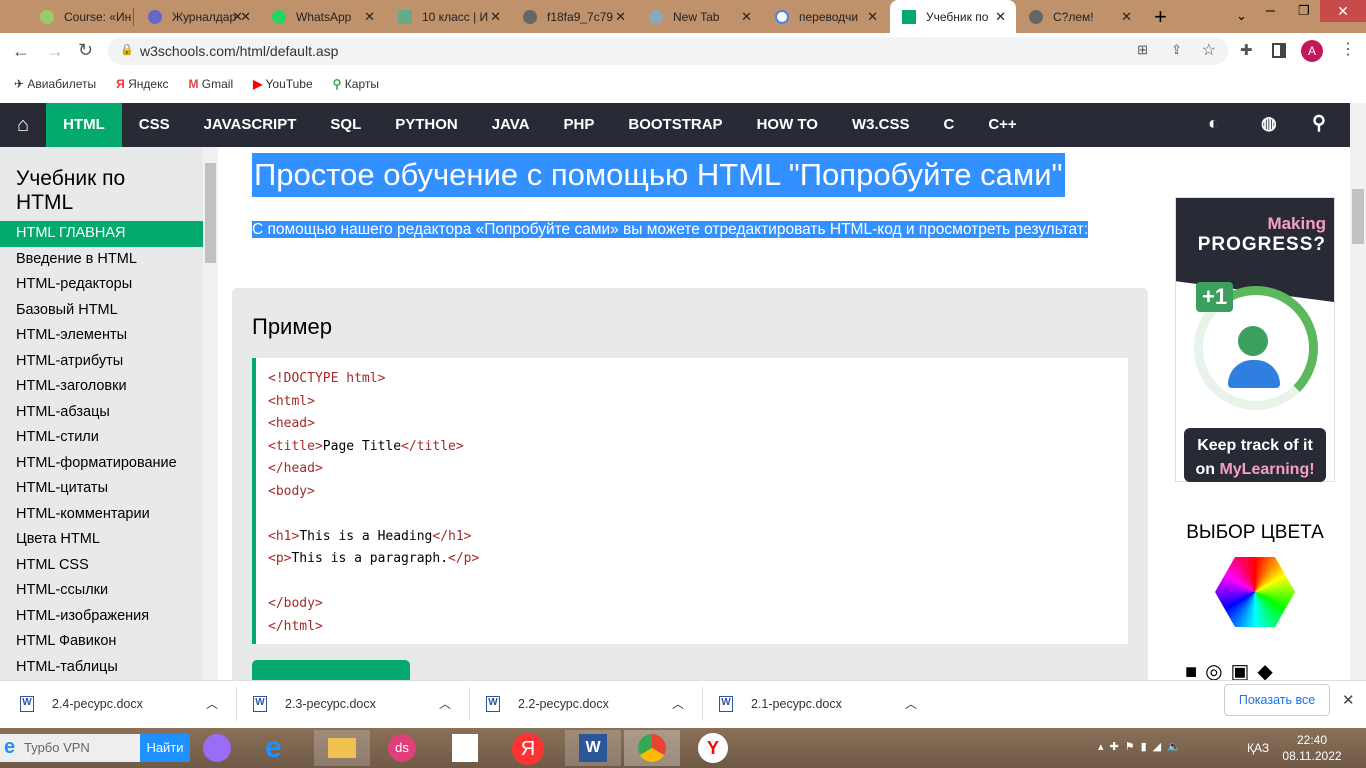 The image size is (1366, 768). I want to click on menu-icon: ⋮, so click(1348, 49).